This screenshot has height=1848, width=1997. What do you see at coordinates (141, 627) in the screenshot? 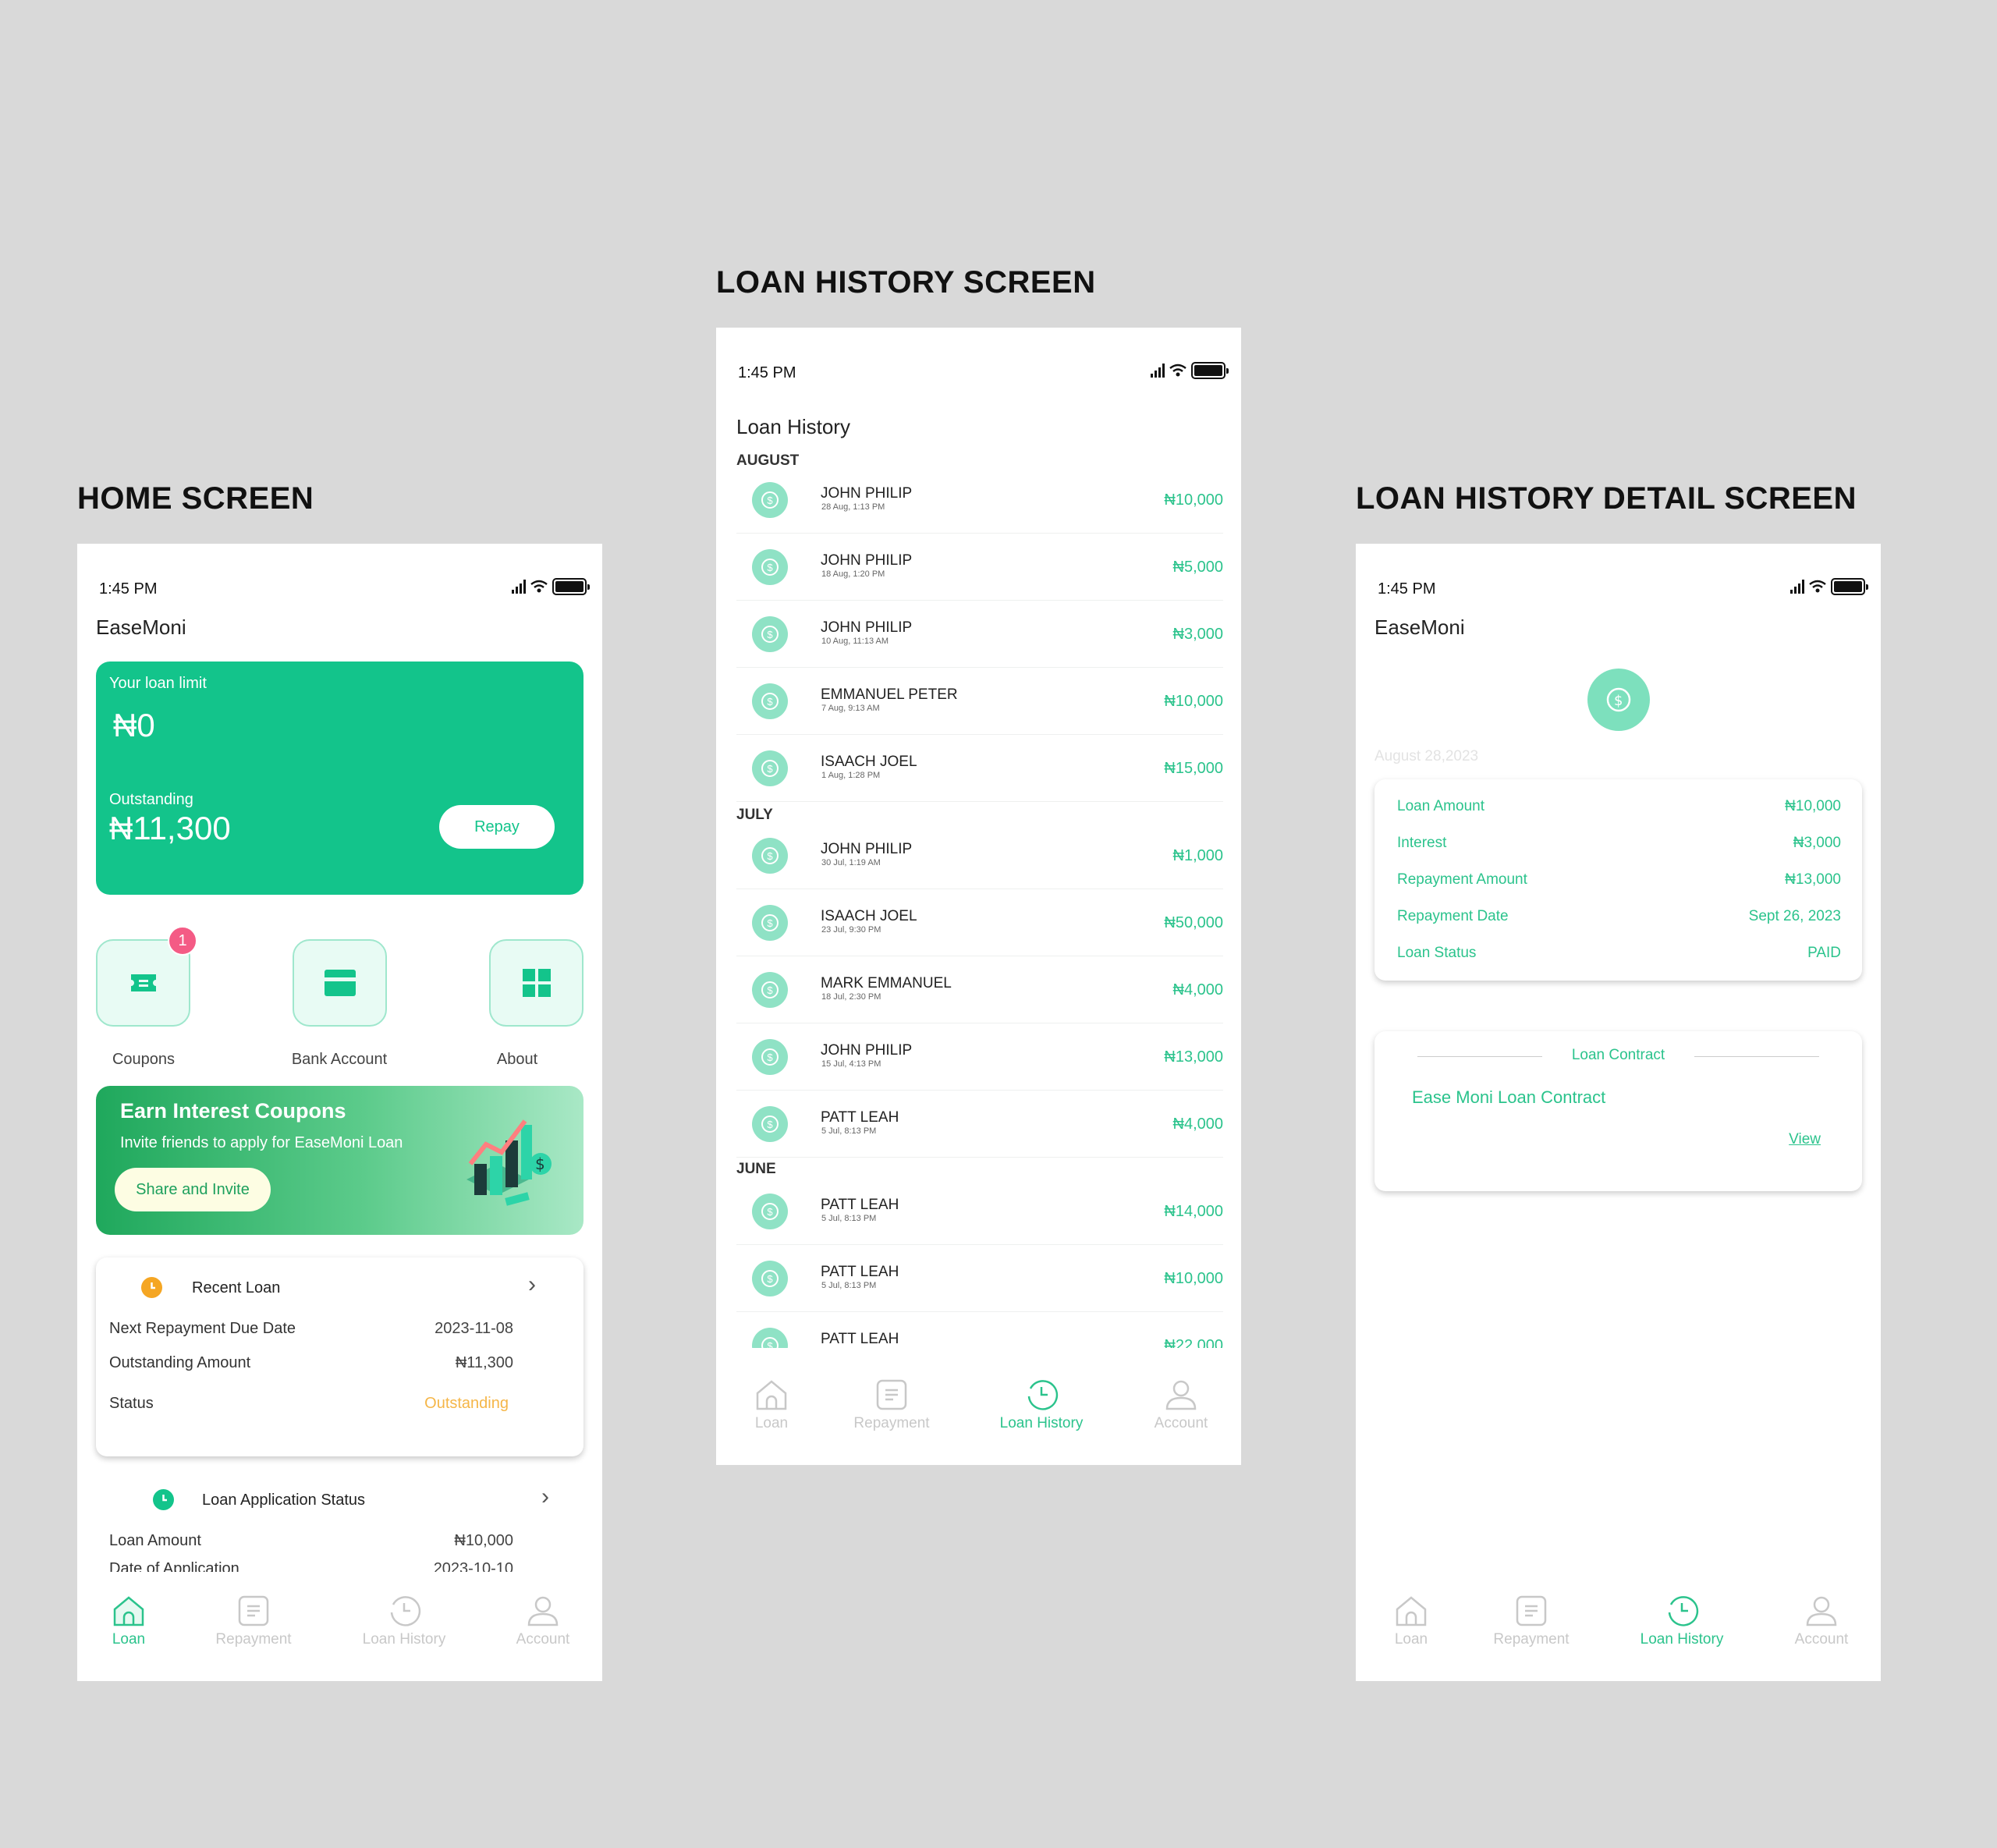
I see `app-title: EaseMoni` at bounding box center [141, 627].